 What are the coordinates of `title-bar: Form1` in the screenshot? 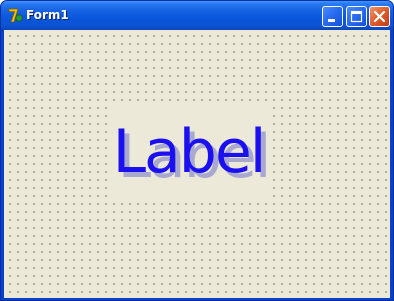 It's located at (197, 15).